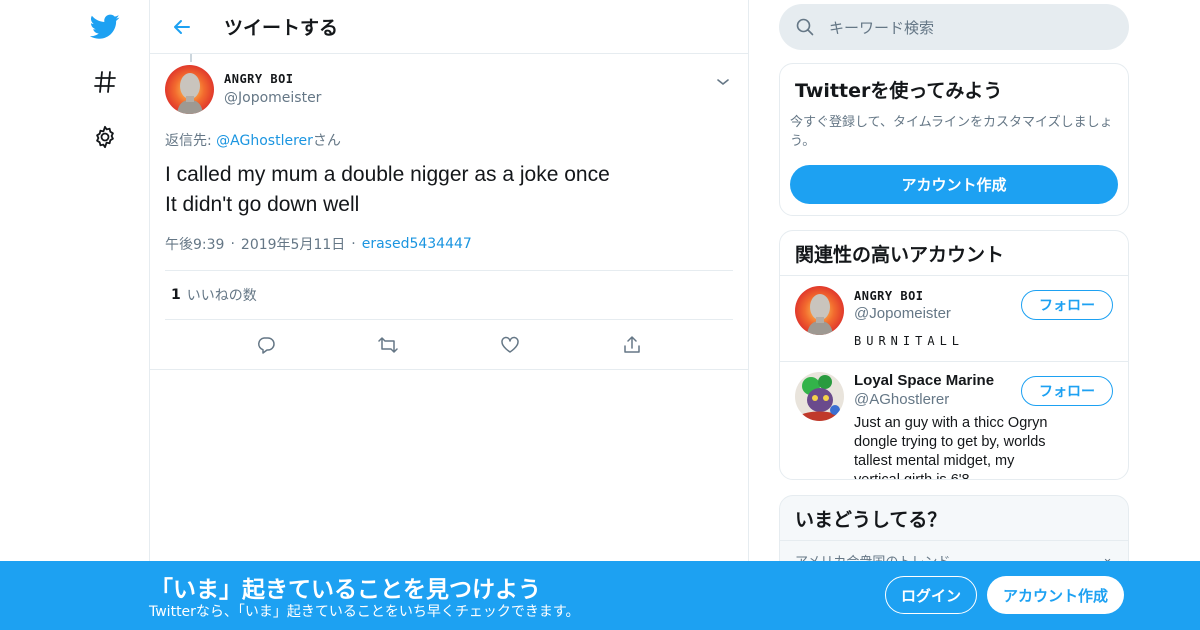 The width and height of the screenshot is (1200, 630). I want to click on display-name: ANGRY BOI, so click(272, 79).